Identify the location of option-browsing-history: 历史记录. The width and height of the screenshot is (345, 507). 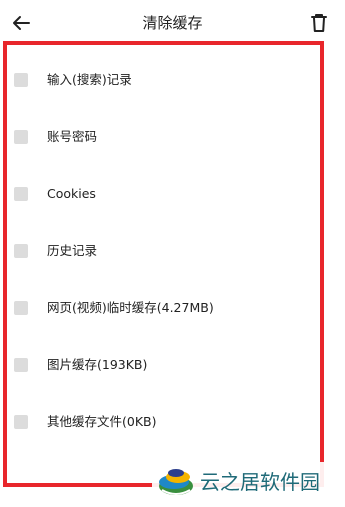
(163, 244).